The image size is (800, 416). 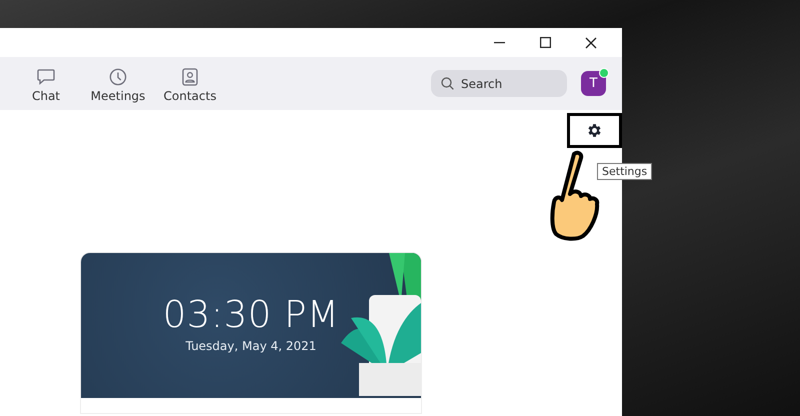 I want to click on nav-tab: Contacts, so click(x=190, y=83).